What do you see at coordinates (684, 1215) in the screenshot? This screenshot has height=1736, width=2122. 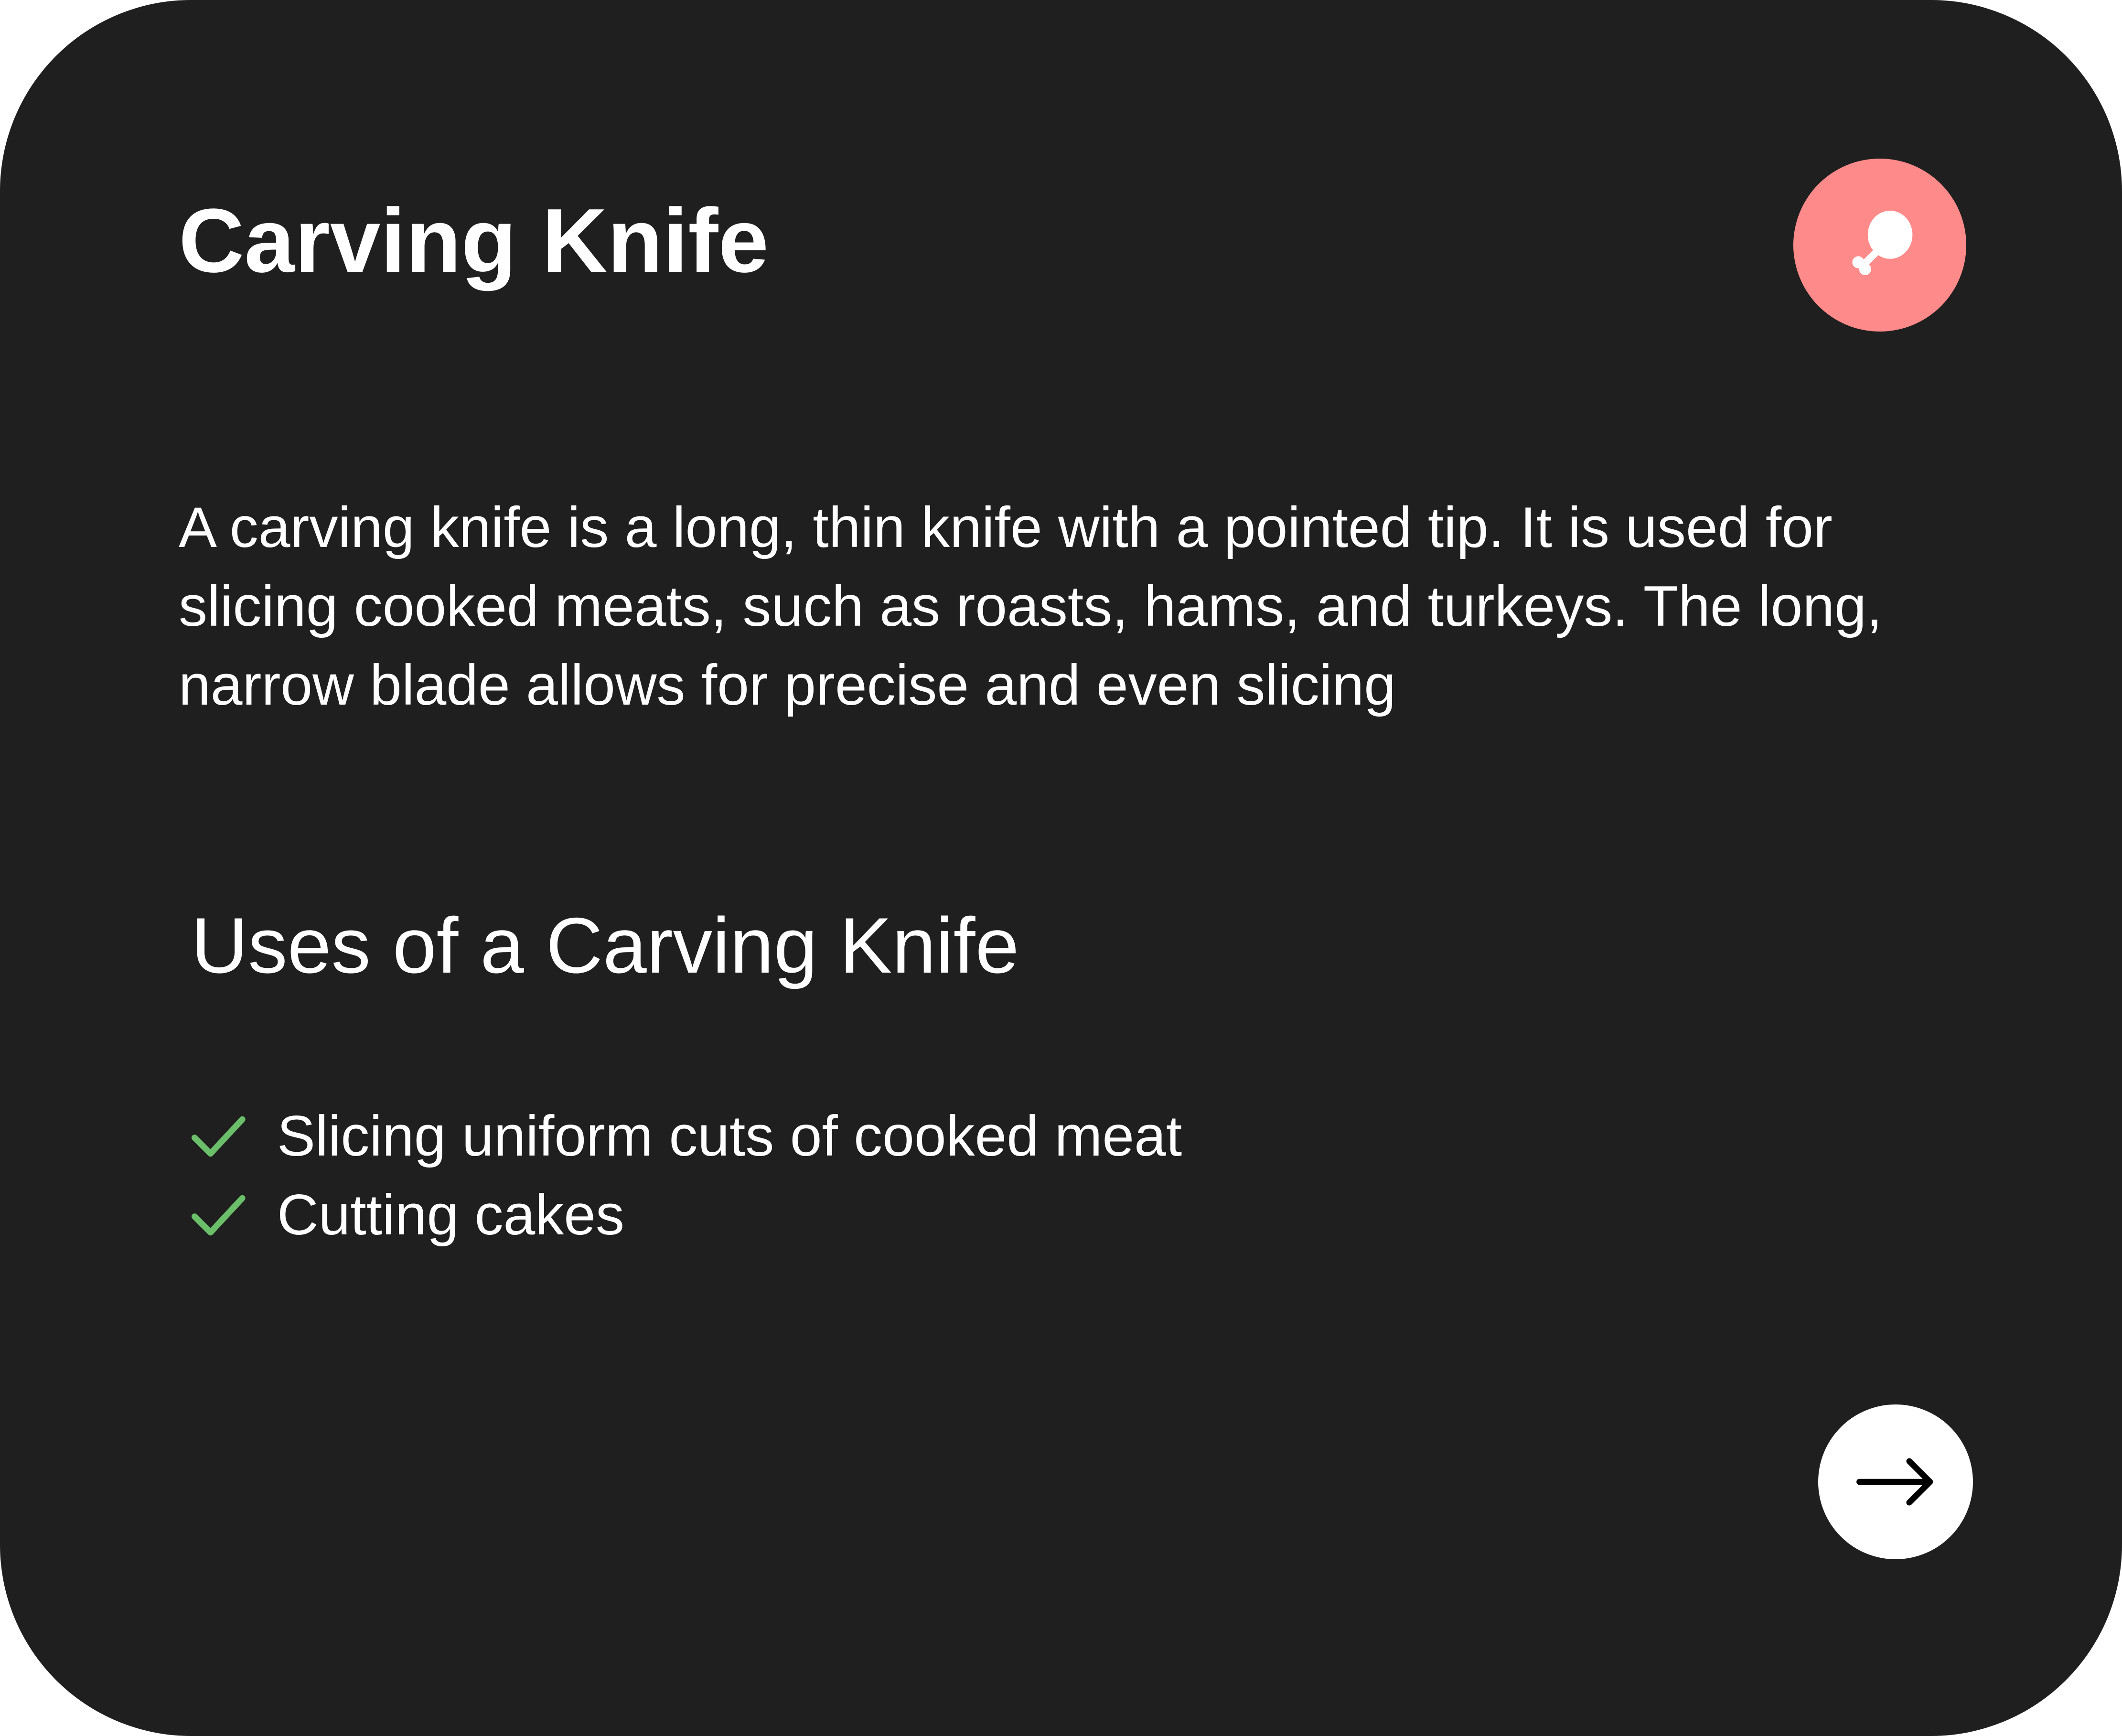 I see `list-item: Cutting cakes` at bounding box center [684, 1215].